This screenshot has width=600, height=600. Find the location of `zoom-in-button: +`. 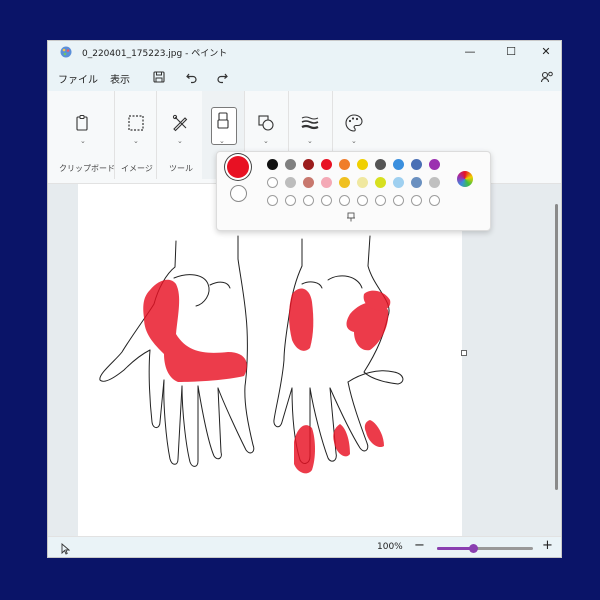

zoom-in-button: + is located at coordinates (547, 545).